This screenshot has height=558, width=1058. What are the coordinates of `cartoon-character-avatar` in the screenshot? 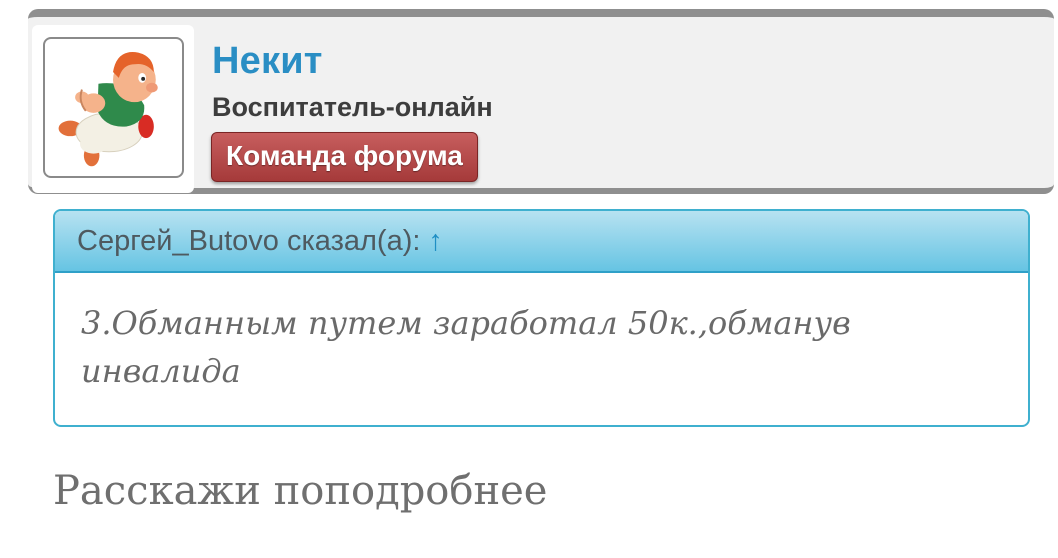 It's located at (108, 109).